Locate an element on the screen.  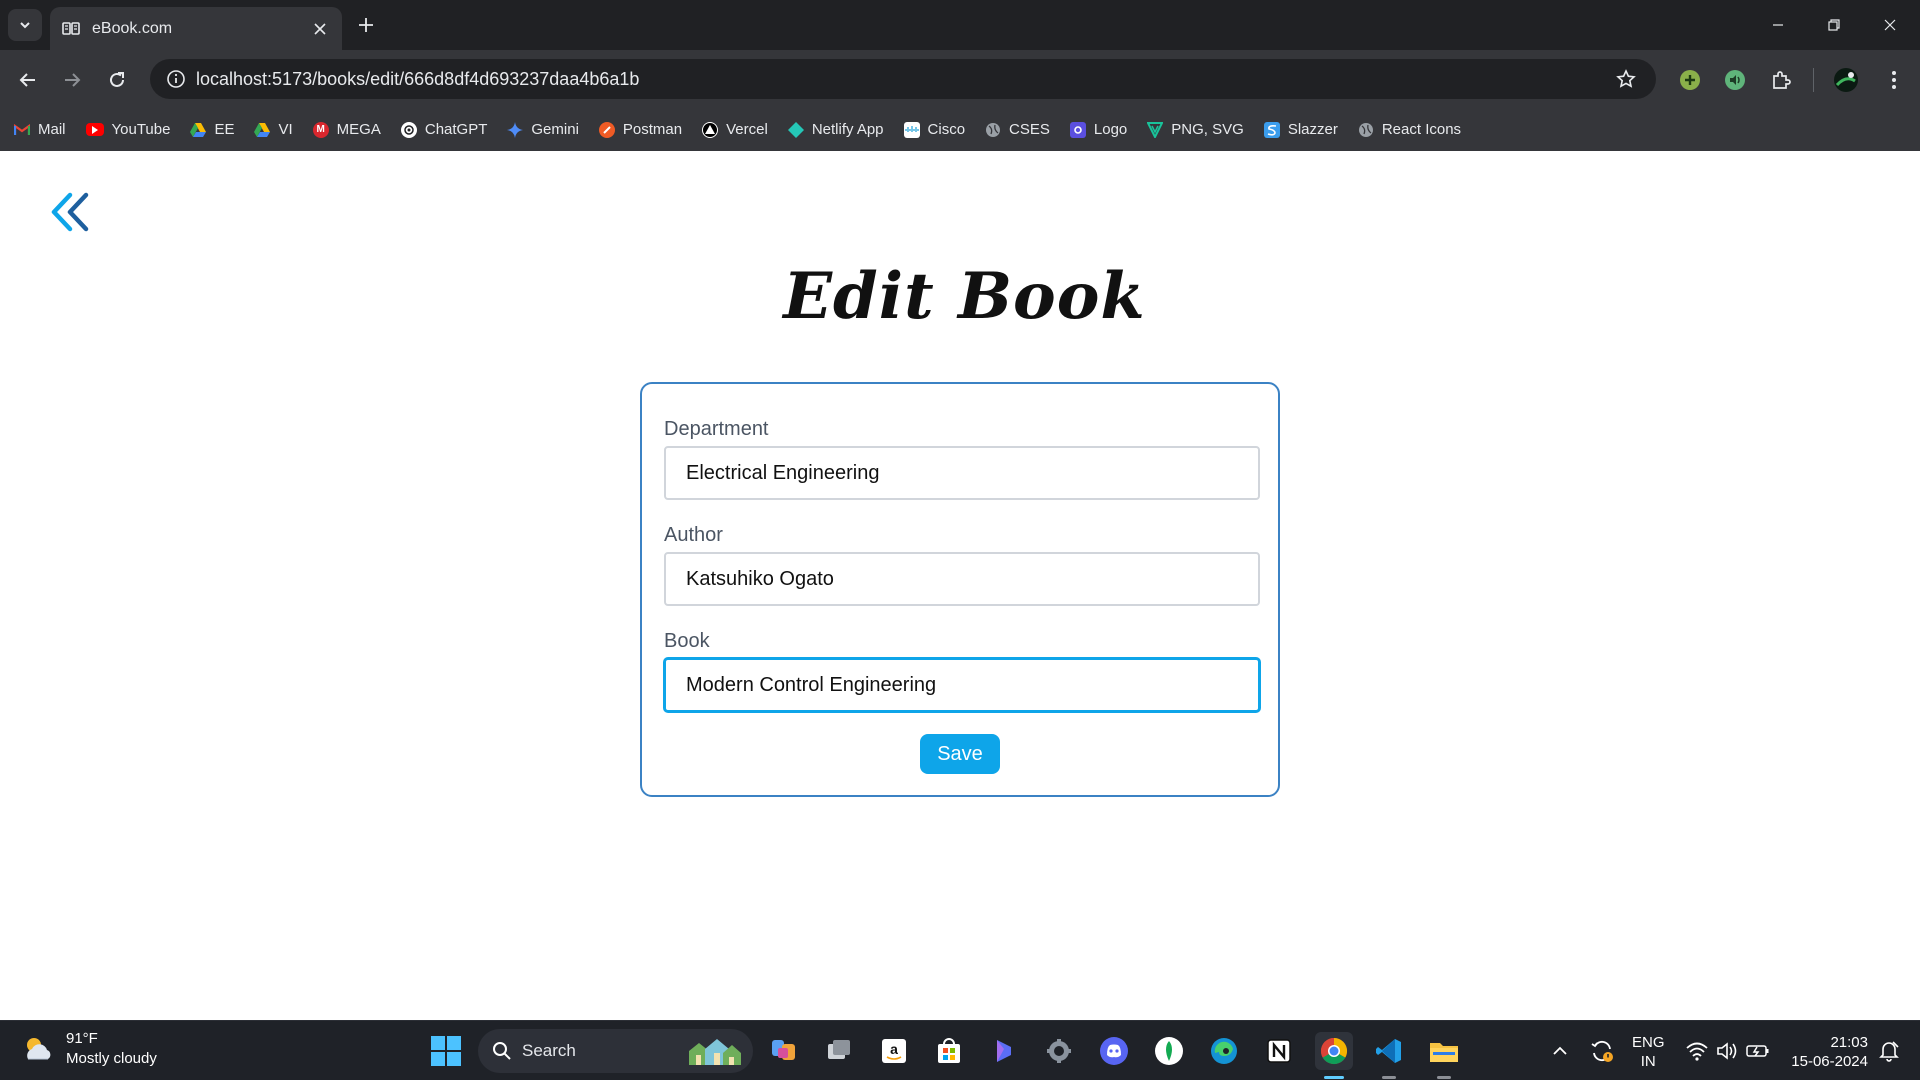
bookmark-star-icon is located at coordinates (1626, 79).